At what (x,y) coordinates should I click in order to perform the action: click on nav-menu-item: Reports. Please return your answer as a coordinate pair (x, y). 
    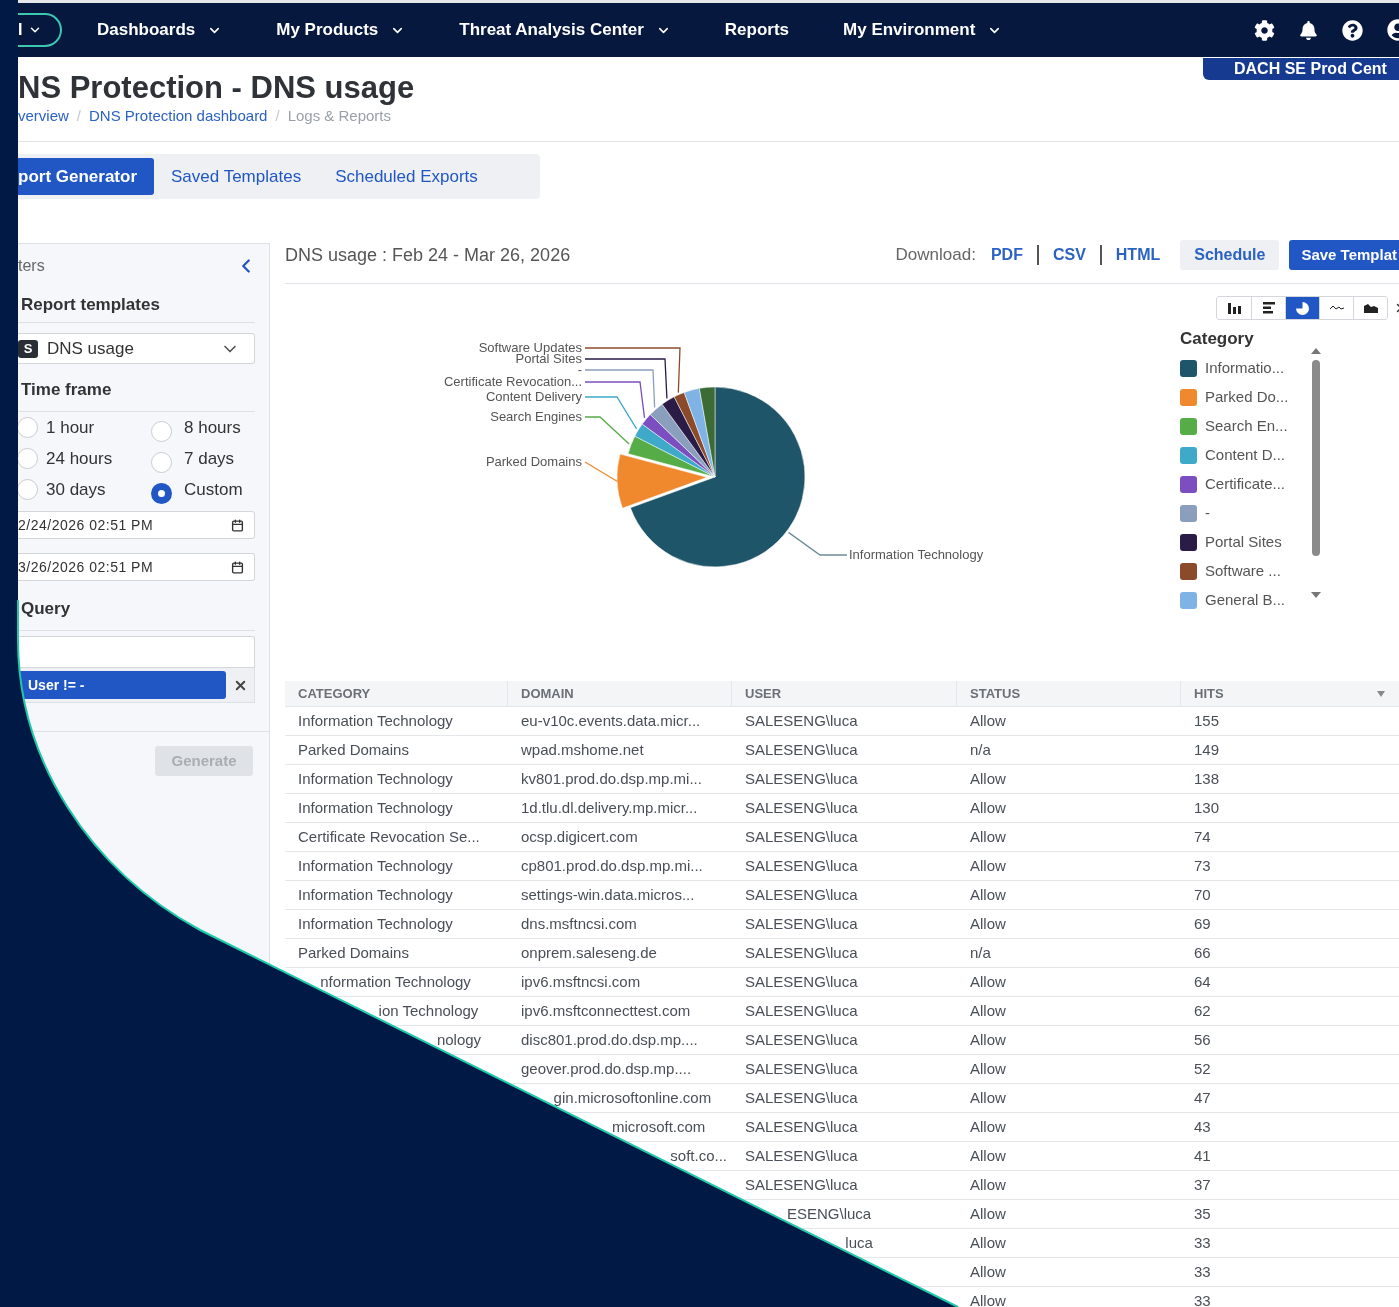
    Looking at the image, I should click on (757, 30).